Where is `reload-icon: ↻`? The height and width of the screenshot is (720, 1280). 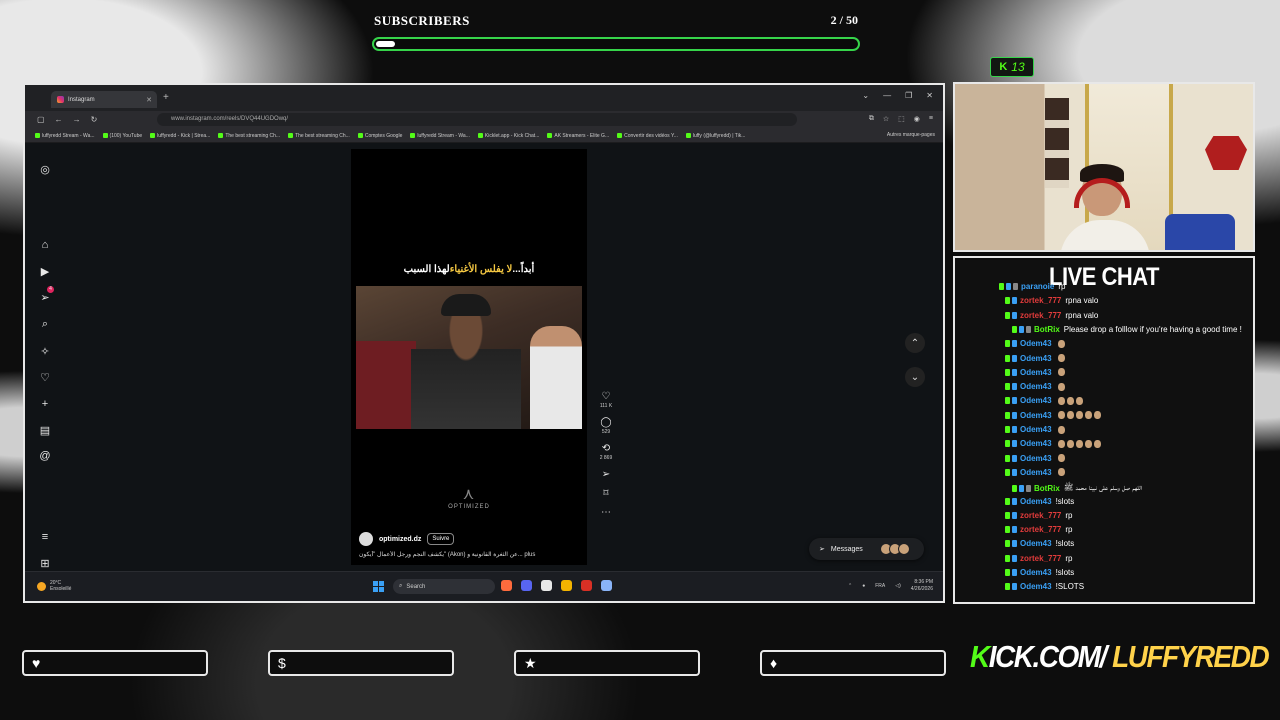
reload-icon: ↻ is located at coordinates (94, 119).